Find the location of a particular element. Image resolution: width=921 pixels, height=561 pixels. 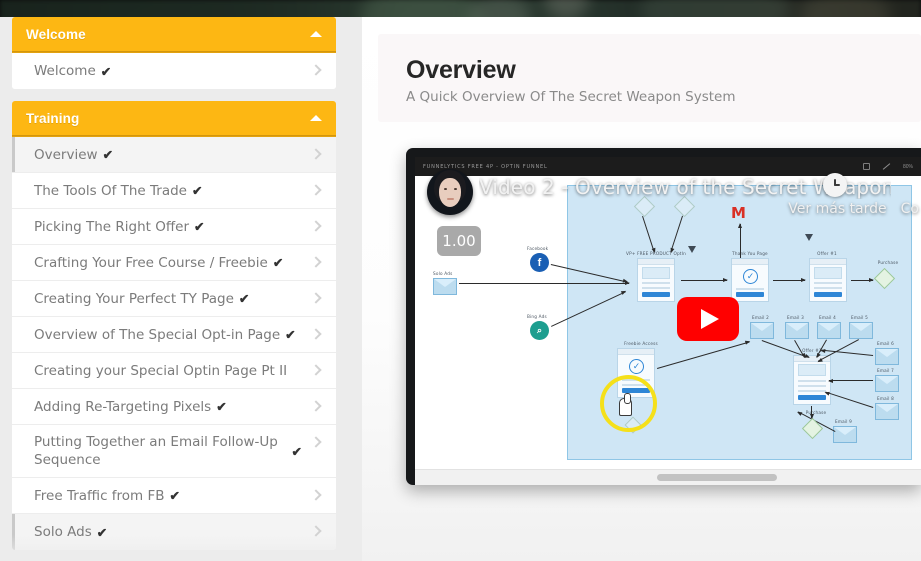

search-icon: ⌕ is located at coordinates (539, 330).